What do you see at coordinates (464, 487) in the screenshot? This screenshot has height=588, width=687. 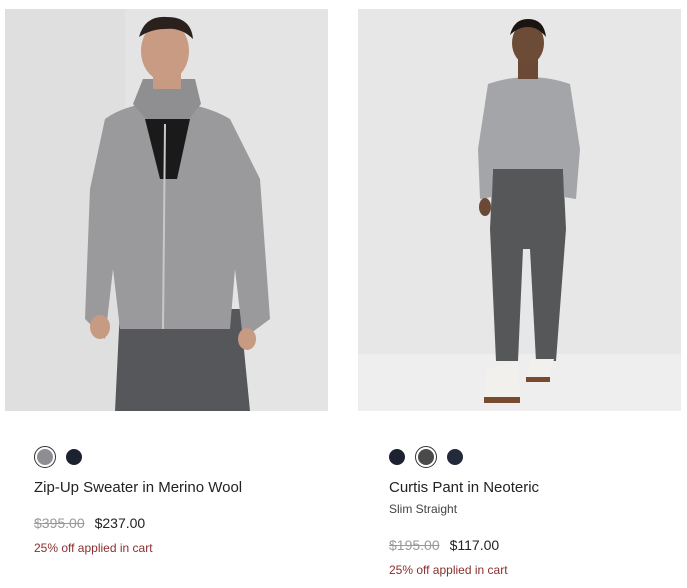 I see `product-name-pant: Curtis Pant in Neoteric` at bounding box center [464, 487].